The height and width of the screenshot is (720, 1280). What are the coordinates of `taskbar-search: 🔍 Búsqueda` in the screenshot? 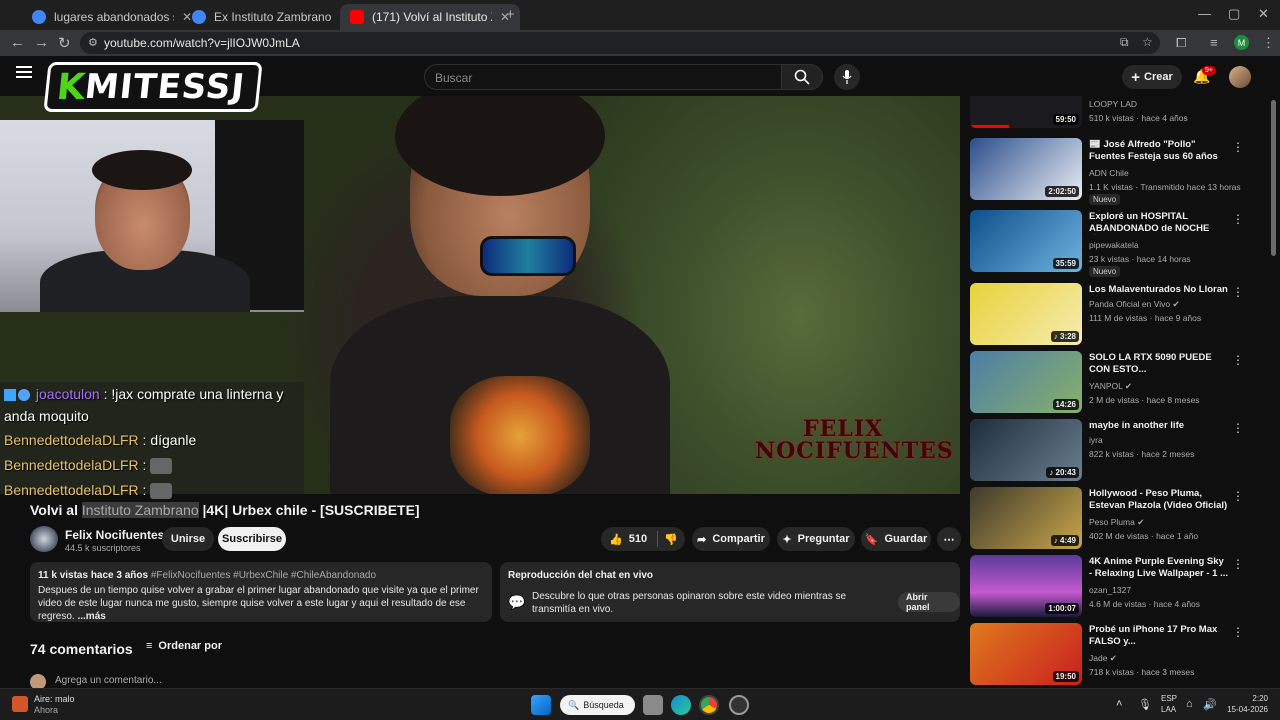 It's located at (597, 705).